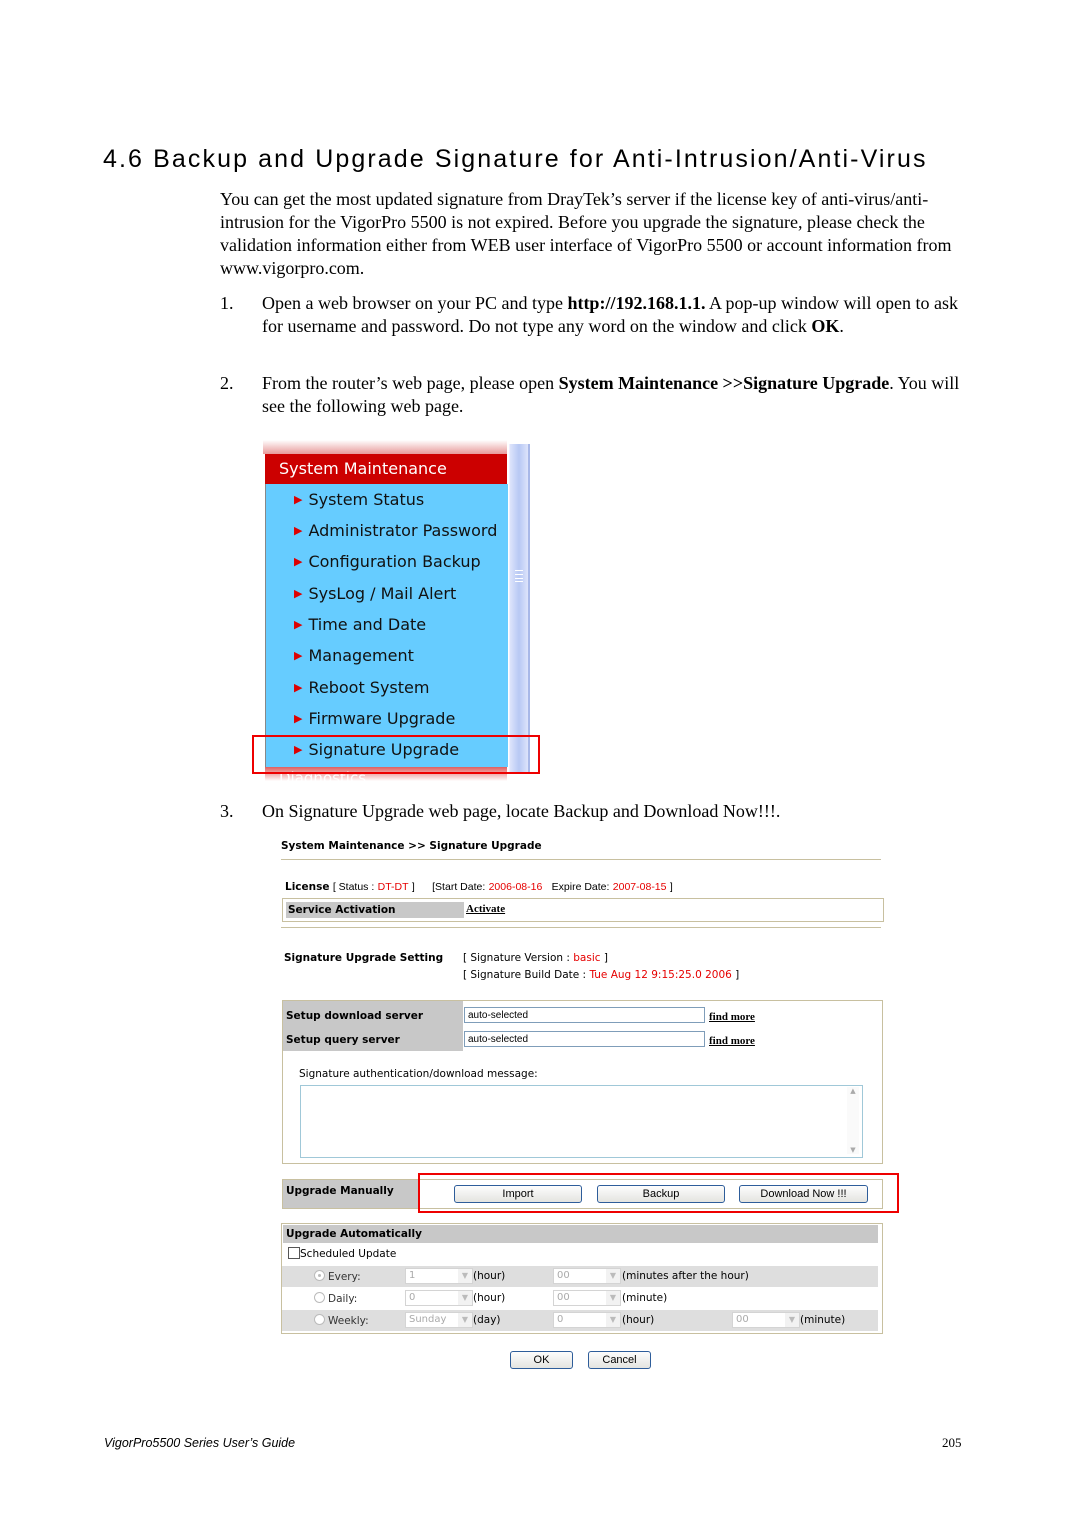 The height and width of the screenshot is (1528, 1080). Describe the element at coordinates (587, 1276) in the screenshot. I see `every-minute-select: 00 ▼` at that location.